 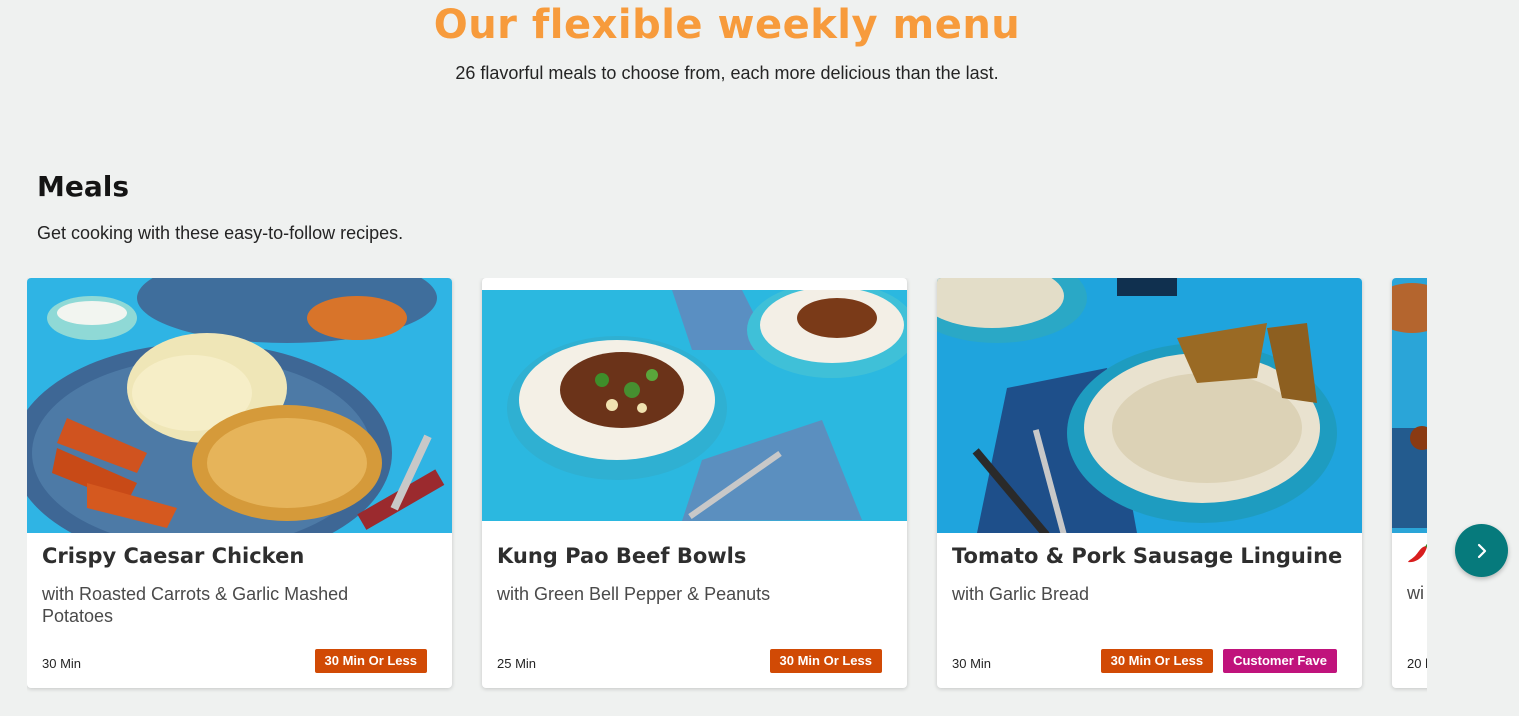 What do you see at coordinates (83, 186) in the screenshot?
I see `section-title: Meals` at bounding box center [83, 186].